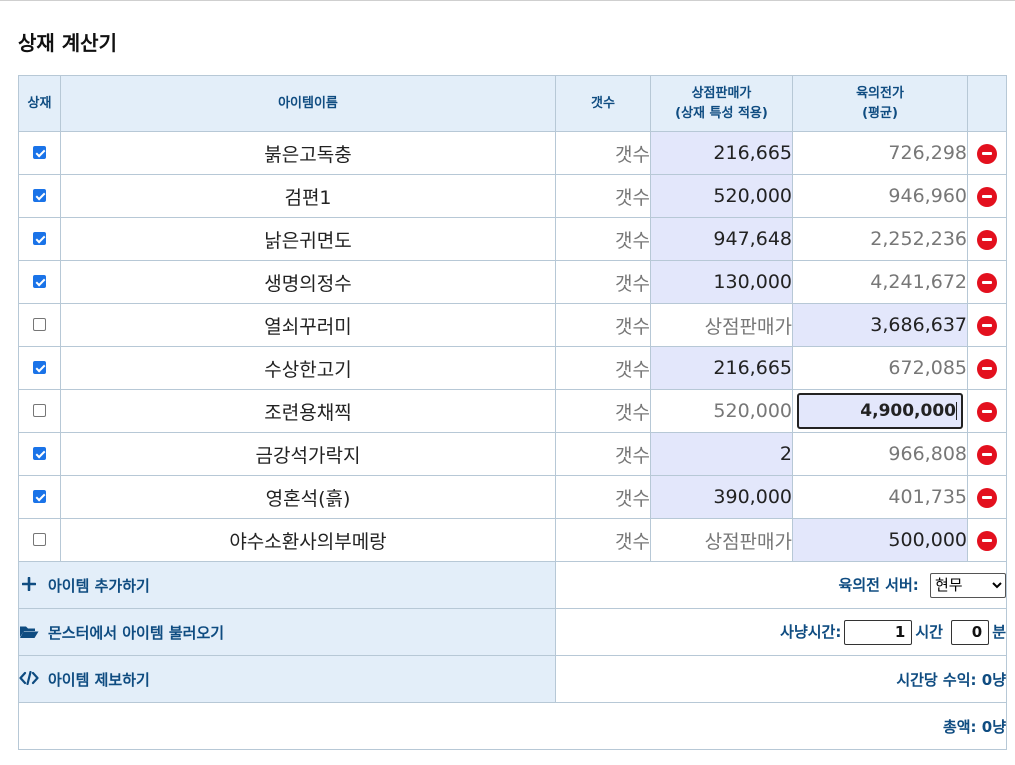  I want to click on hours-unit: 시간, so click(929, 631).